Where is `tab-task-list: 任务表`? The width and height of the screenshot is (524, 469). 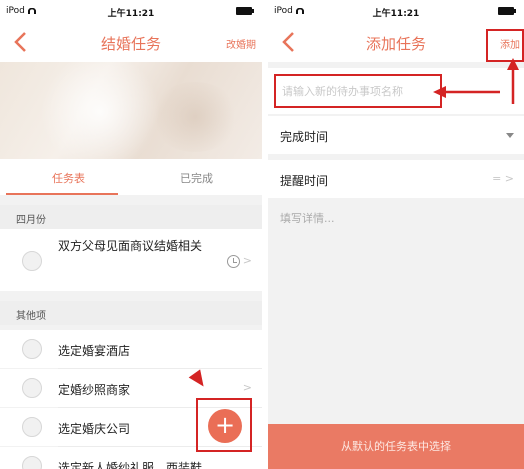 tab-task-list: 任务表 is located at coordinates (68, 178).